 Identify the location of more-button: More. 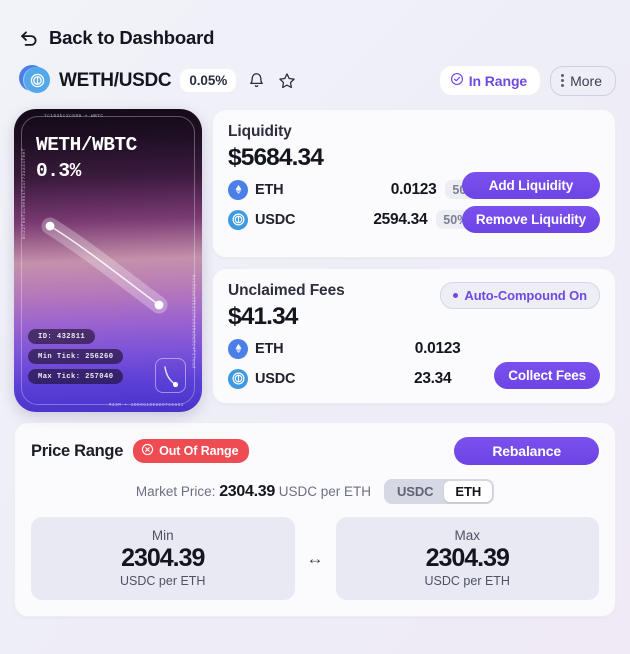
(583, 80).